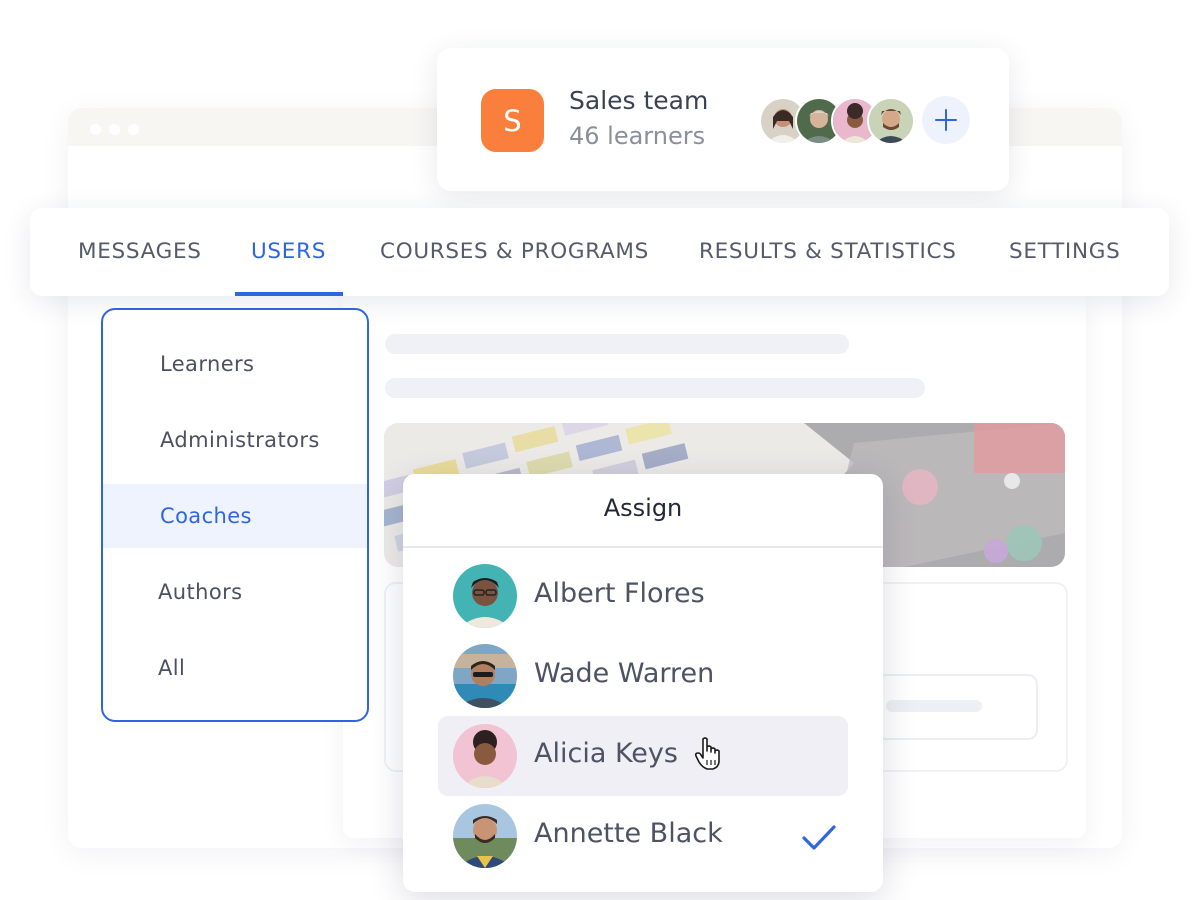  Describe the element at coordinates (828, 251) in the screenshot. I see `tab-results-statistics: RESULTS & STATISTICS` at that location.